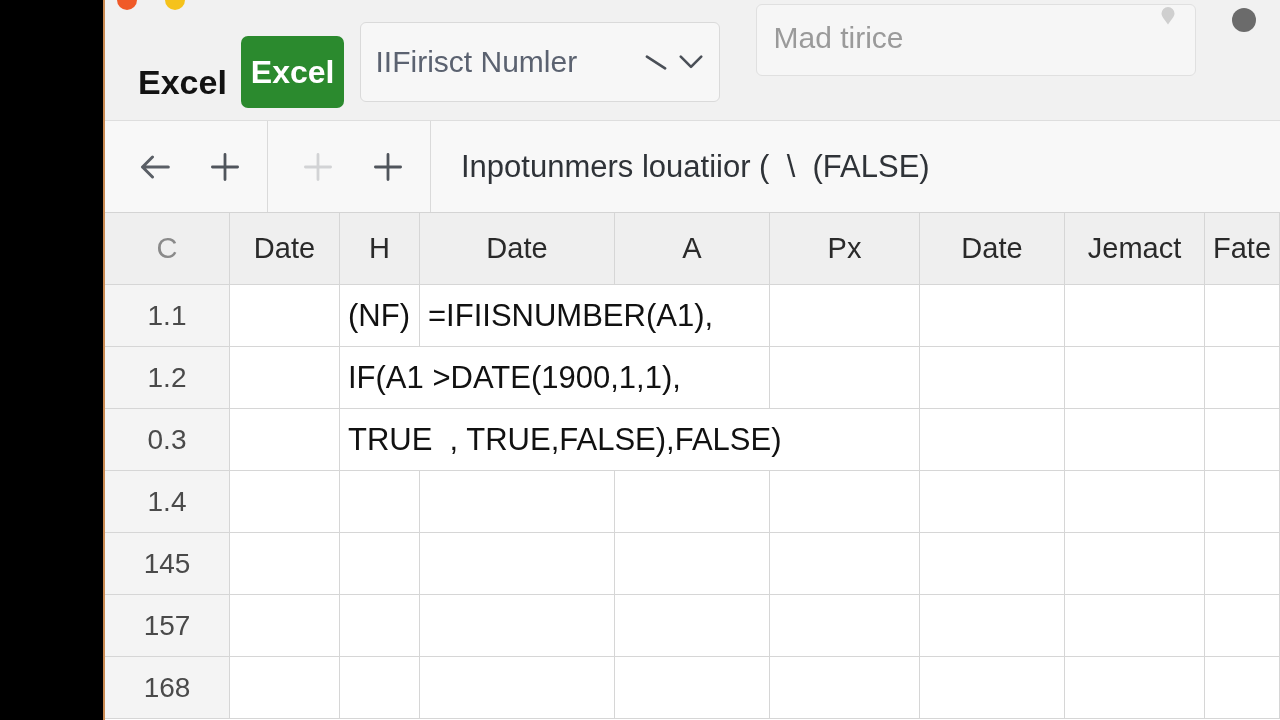 The image size is (1280, 720). What do you see at coordinates (1168, 16) in the screenshot?
I see `pin-icon` at bounding box center [1168, 16].